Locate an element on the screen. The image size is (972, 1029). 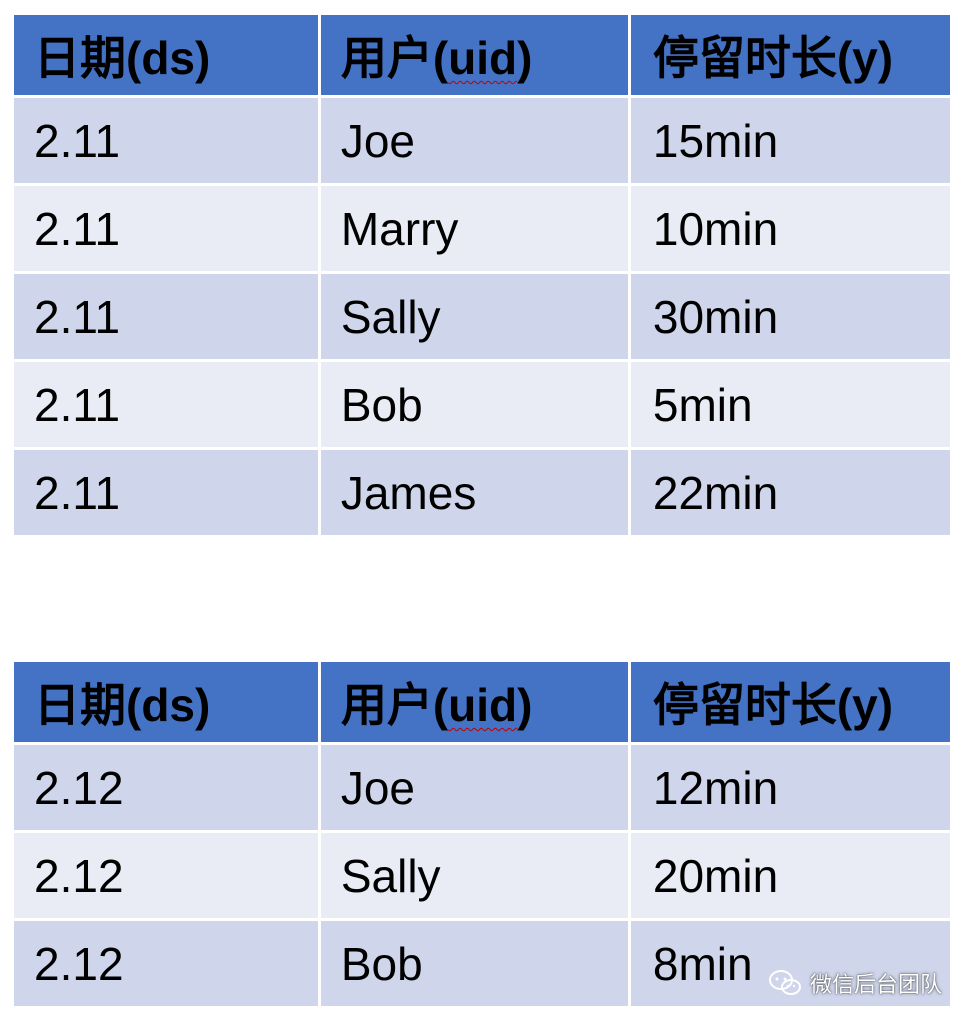
table-row: 2.12 Sally 20min is located at coordinates (482, 875).